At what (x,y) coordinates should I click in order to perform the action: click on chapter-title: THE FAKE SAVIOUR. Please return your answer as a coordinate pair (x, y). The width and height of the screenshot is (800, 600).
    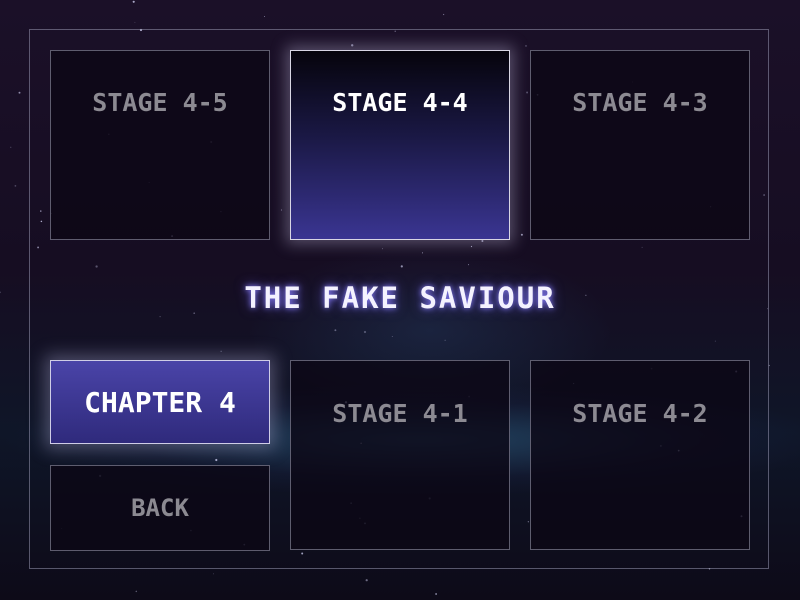
    Looking at the image, I should click on (400, 298).